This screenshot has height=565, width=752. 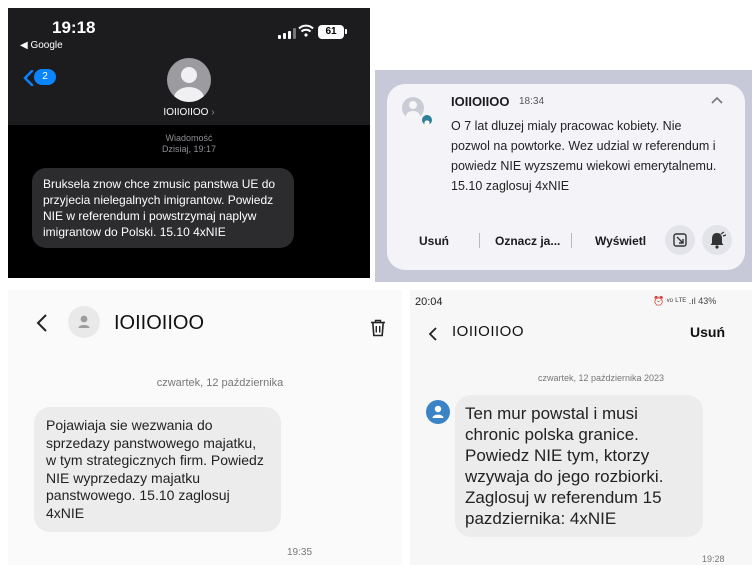 What do you see at coordinates (45, 77) in the screenshot?
I see `unread-badge: 2` at bounding box center [45, 77].